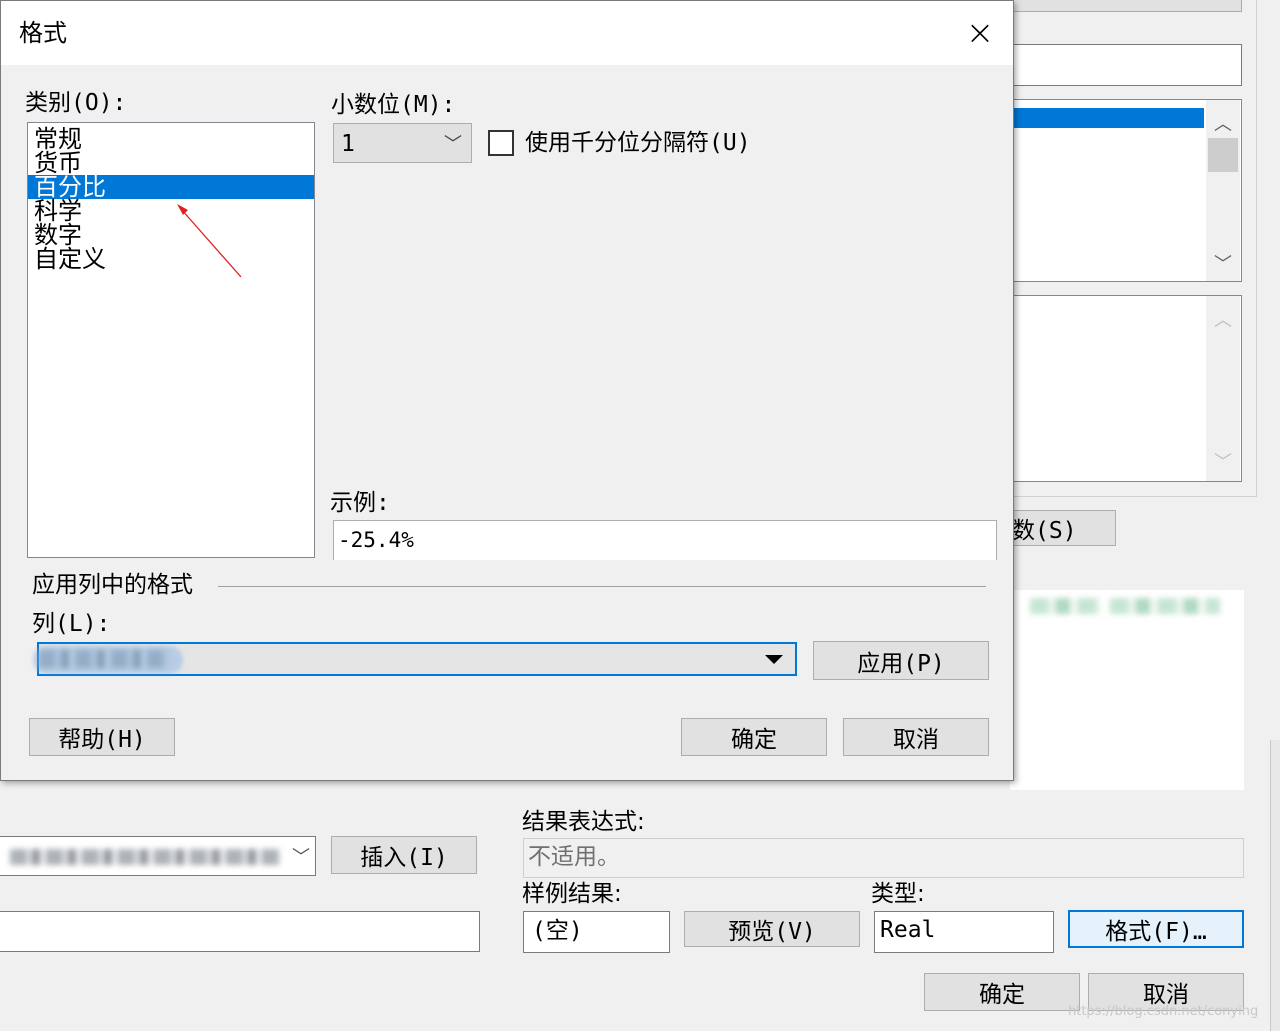 The height and width of the screenshot is (1031, 1280). I want to click on watermark: https://blog.csdn.net/conying, so click(1163, 1011).